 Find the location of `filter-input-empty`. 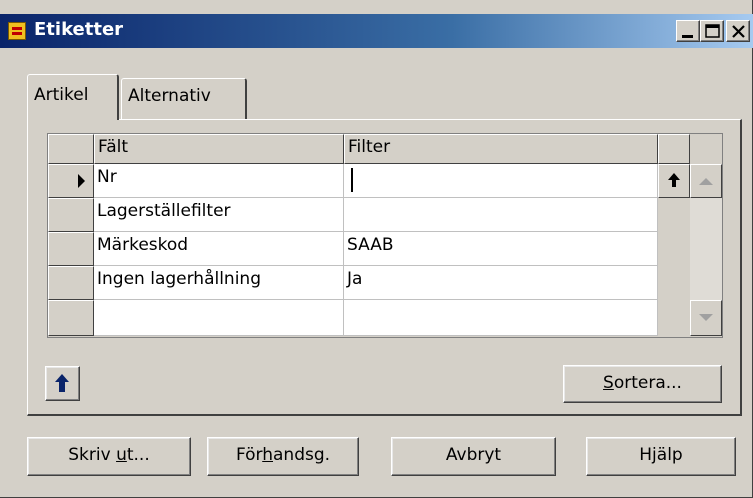

filter-input-empty is located at coordinates (501, 318).